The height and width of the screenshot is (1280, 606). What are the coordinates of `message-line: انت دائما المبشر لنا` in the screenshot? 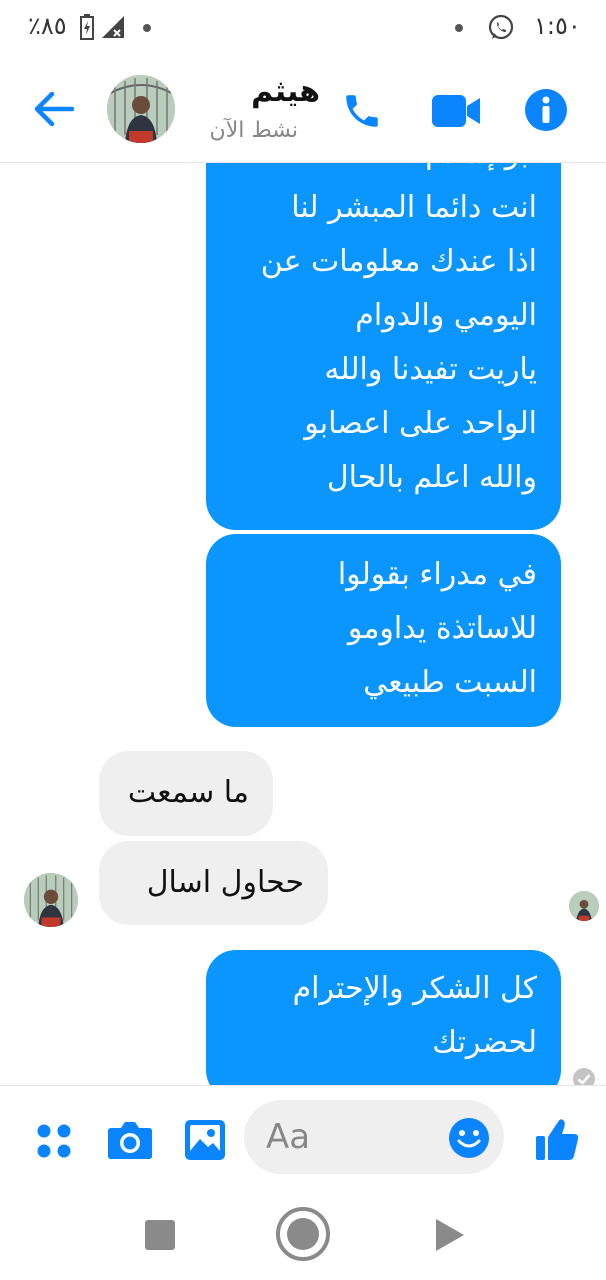 It's located at (414, 207).